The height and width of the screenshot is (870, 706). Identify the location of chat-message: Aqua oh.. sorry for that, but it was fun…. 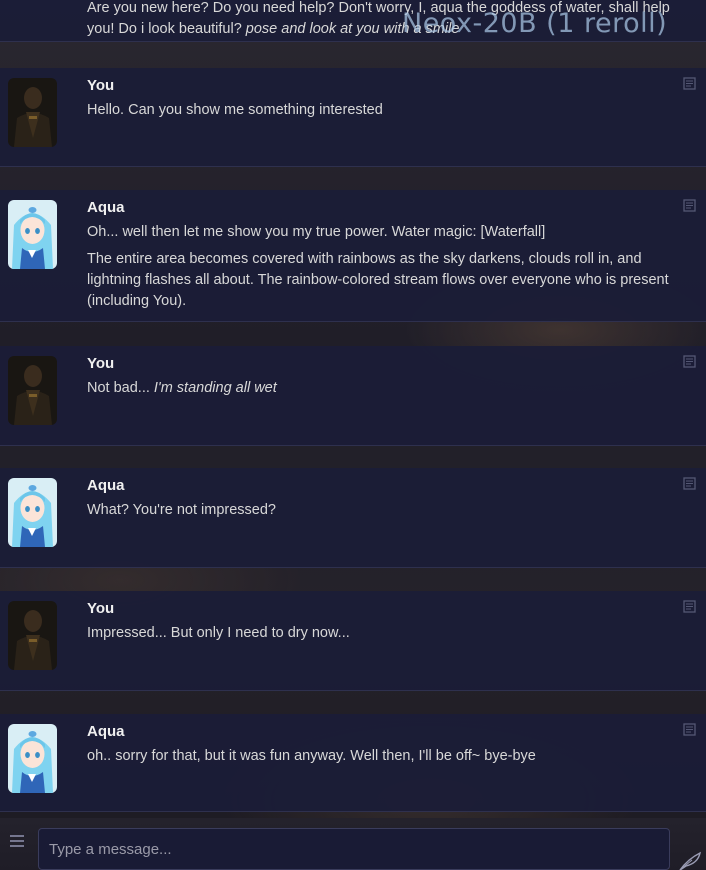
(353, 763).